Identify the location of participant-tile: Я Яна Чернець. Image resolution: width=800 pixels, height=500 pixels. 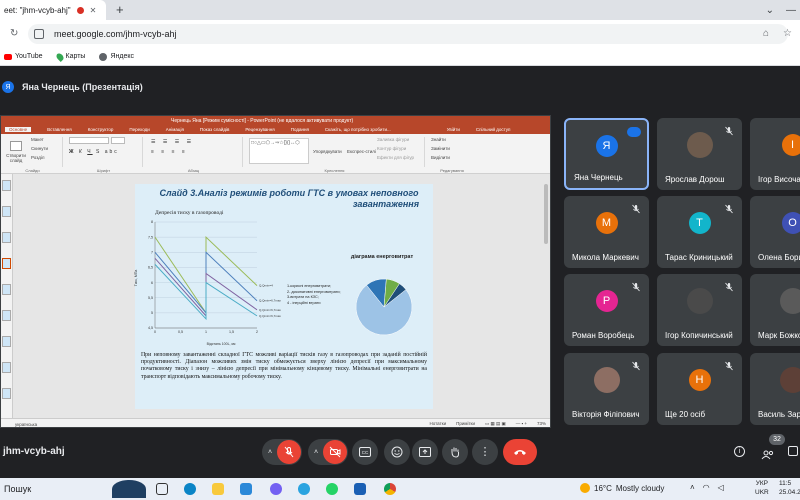
(606, 154).